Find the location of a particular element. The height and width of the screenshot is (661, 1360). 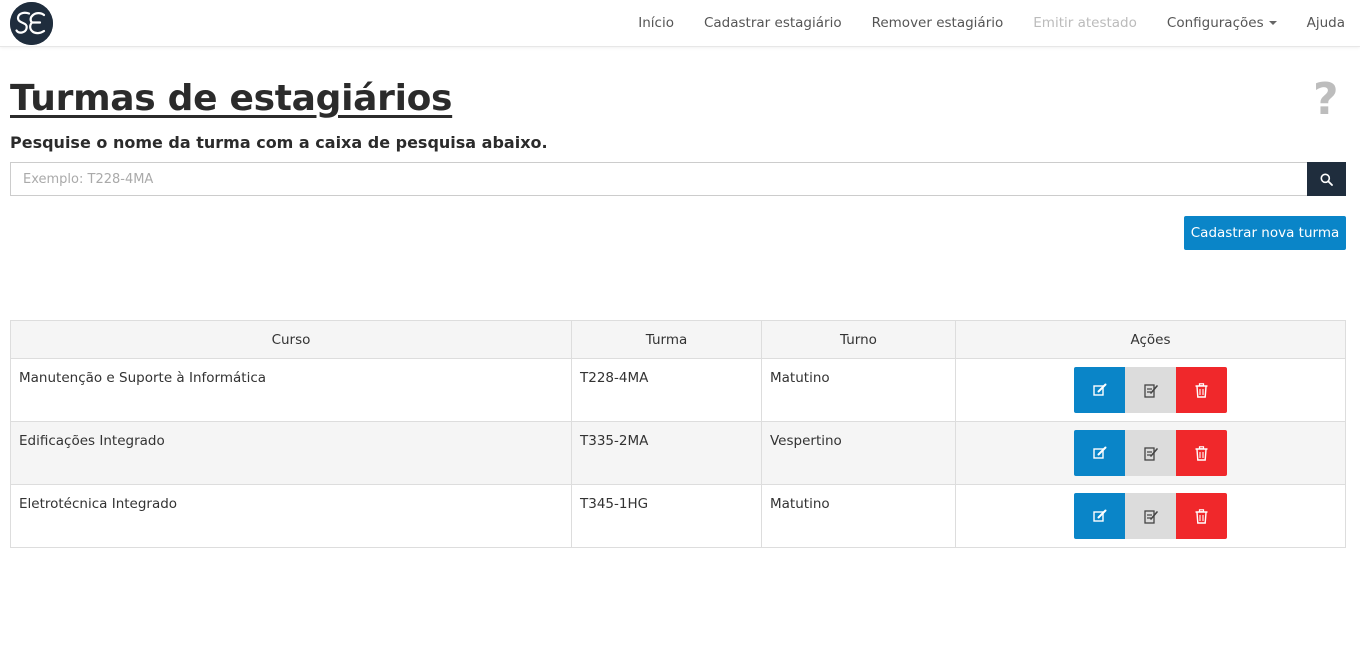

search-button is located at coordinates (1326, 179).